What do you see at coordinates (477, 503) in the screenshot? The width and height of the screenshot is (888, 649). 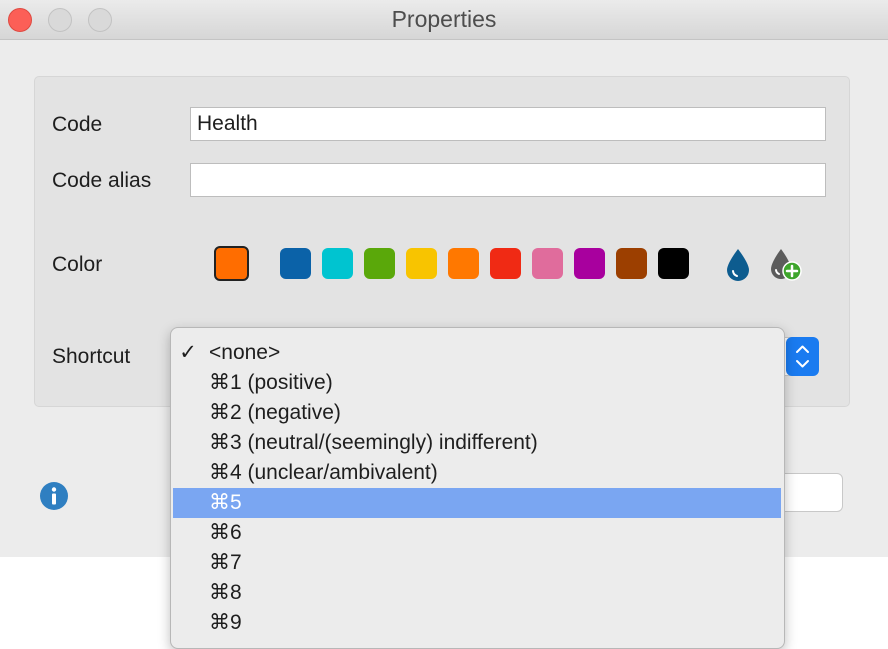 I see `shortcut-menu-item: ⌘5` at bounding box center [477, 503].